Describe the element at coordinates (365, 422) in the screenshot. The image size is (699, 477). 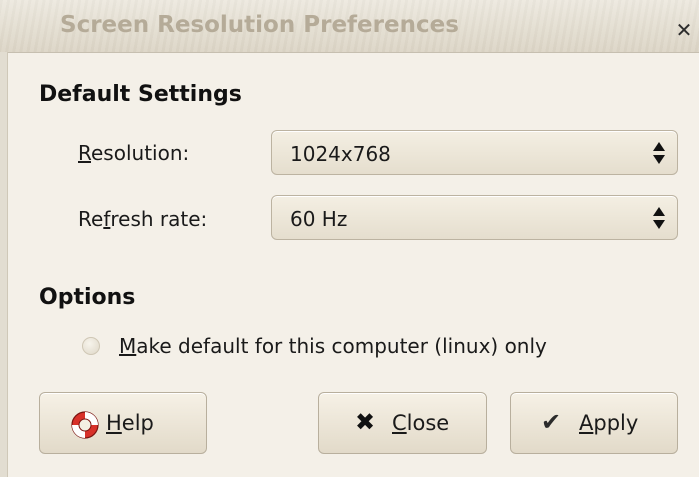
I see `close-icon: ✖` at that location.